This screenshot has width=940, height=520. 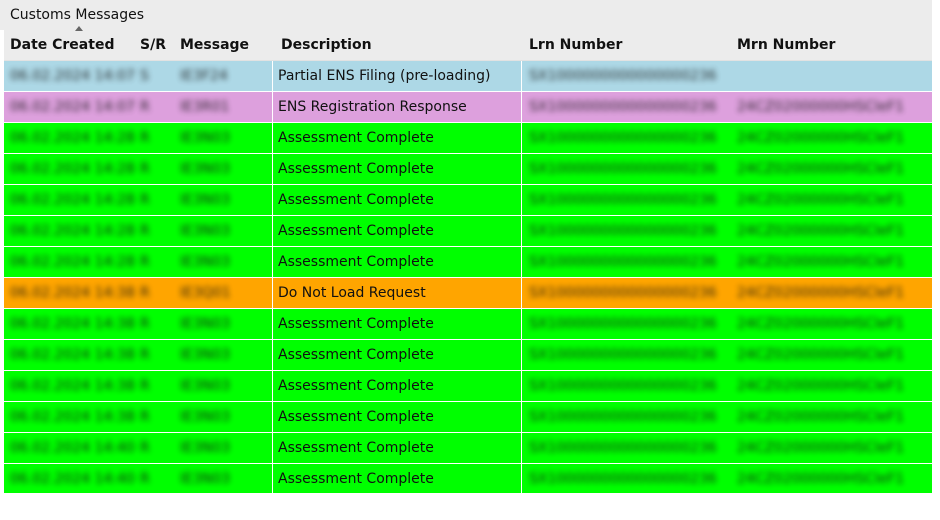 What do you see at coordinates (205, 293) in the screenshot?
I see `cell-message: IE3Q01` at bounding box center [205, 293].